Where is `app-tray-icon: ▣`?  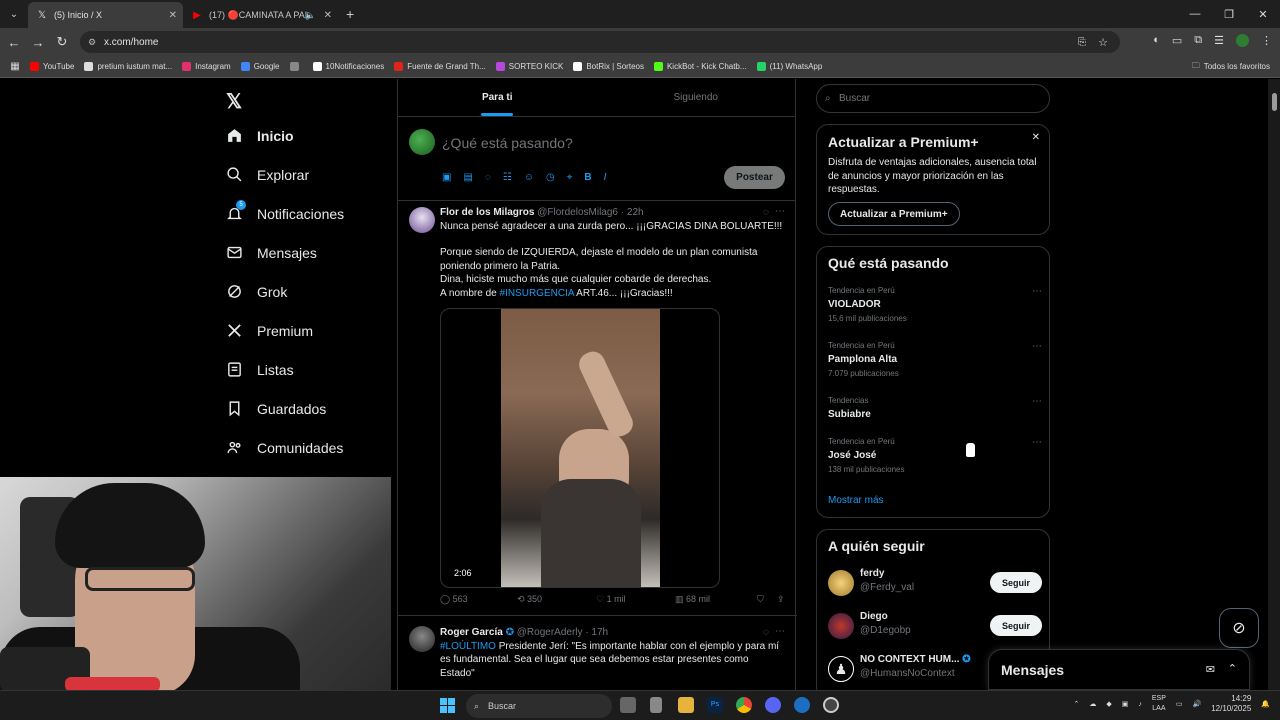 app-tray-icon: ▣ is located at coordinates (1125, 704).